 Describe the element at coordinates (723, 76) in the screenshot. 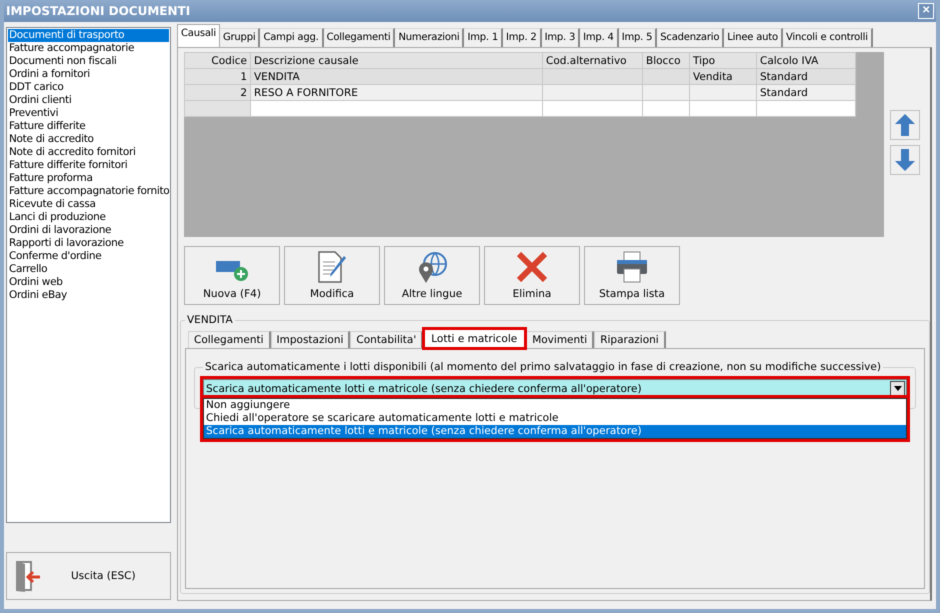

I see `table-cell: Vendita` at that location.